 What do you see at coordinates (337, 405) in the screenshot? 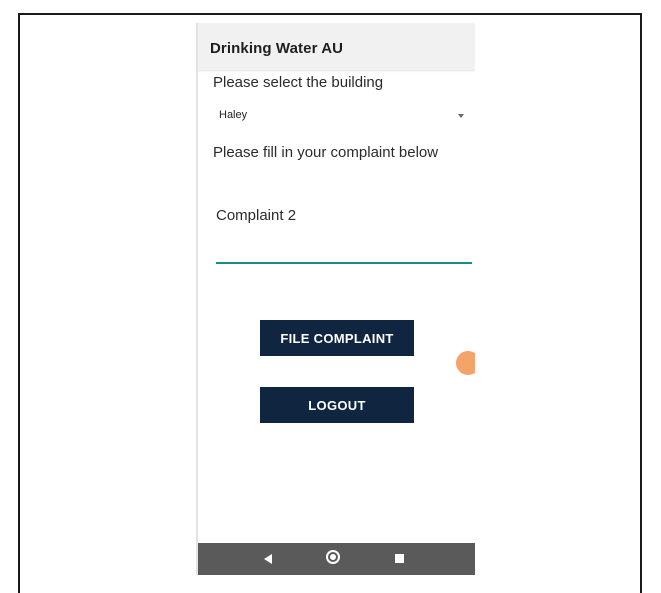
I see `logout-button: LOGOUT` at bounding box center [337, 405].